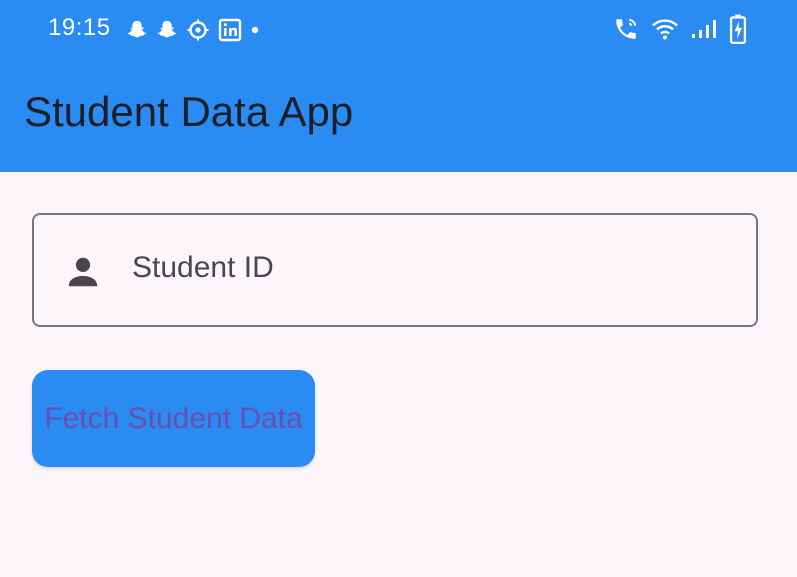  I want to click on dot-icon, so click(255, 30).